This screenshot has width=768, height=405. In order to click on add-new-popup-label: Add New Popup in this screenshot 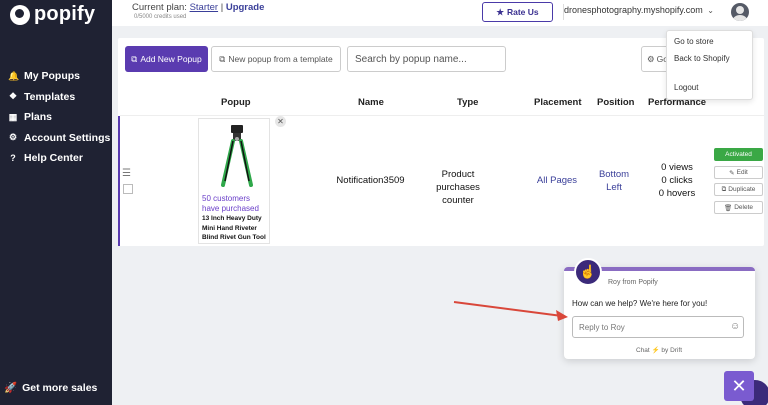, I will do `click(171, 59)`.